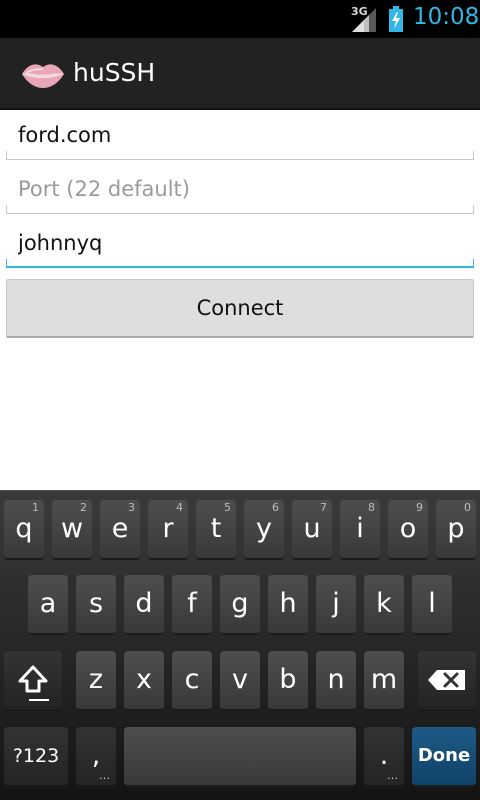 The image size is (480, 800). I want to click on key-r: r4, so click(168, 530).